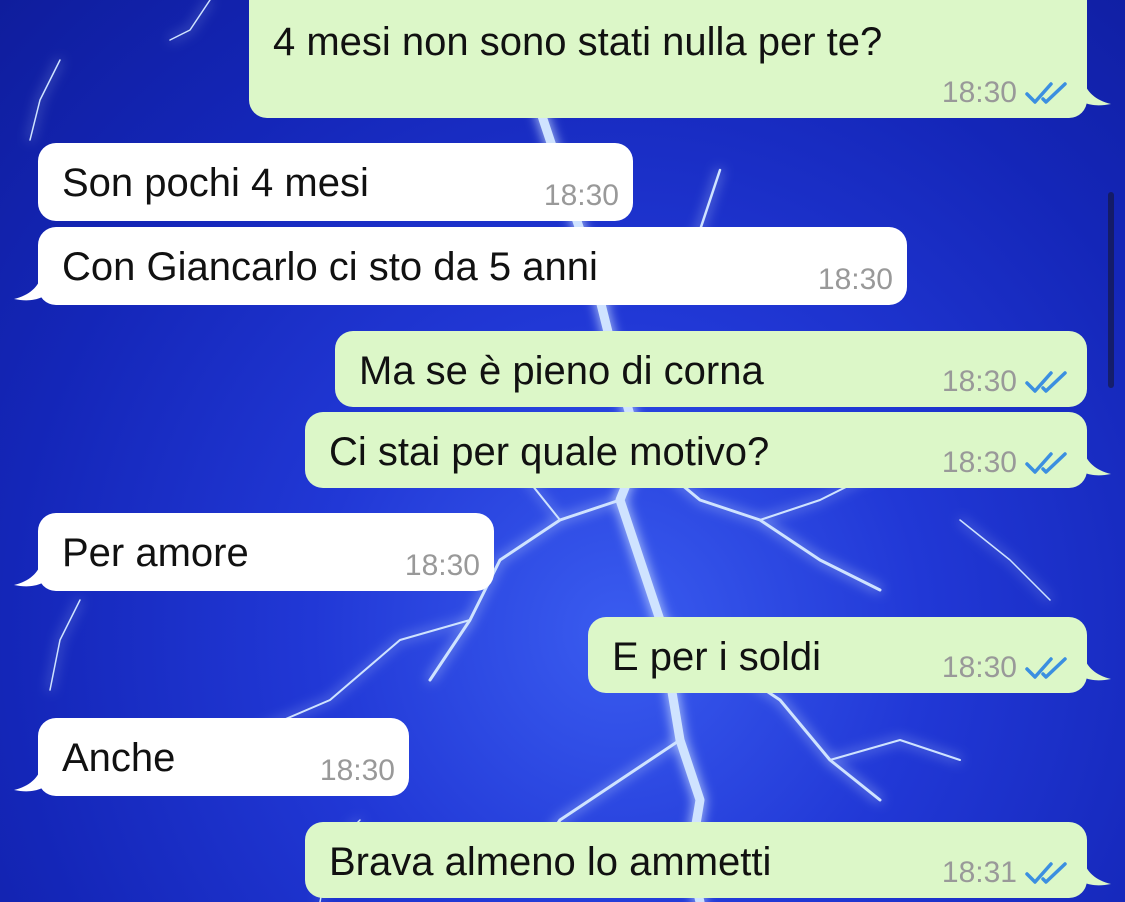  Describe the element at coordinates (711, 369) in the screenshot. I see `message-bubble-outgoing: Ma se è pieno di corna 18:30` at that location.